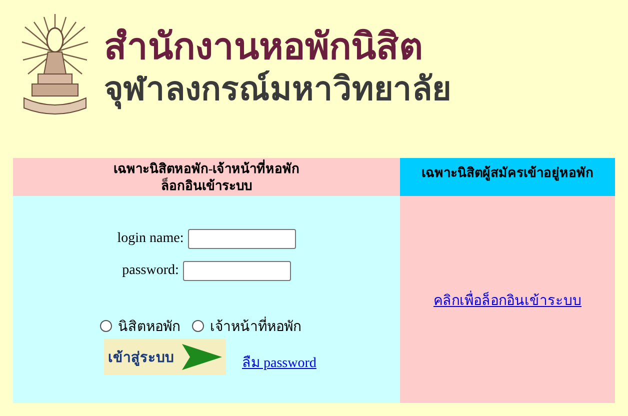  Describe the element at coordinates (165, 357) in the screenshot. I see `login-button: เข้าสู่ระบบ` at that location.